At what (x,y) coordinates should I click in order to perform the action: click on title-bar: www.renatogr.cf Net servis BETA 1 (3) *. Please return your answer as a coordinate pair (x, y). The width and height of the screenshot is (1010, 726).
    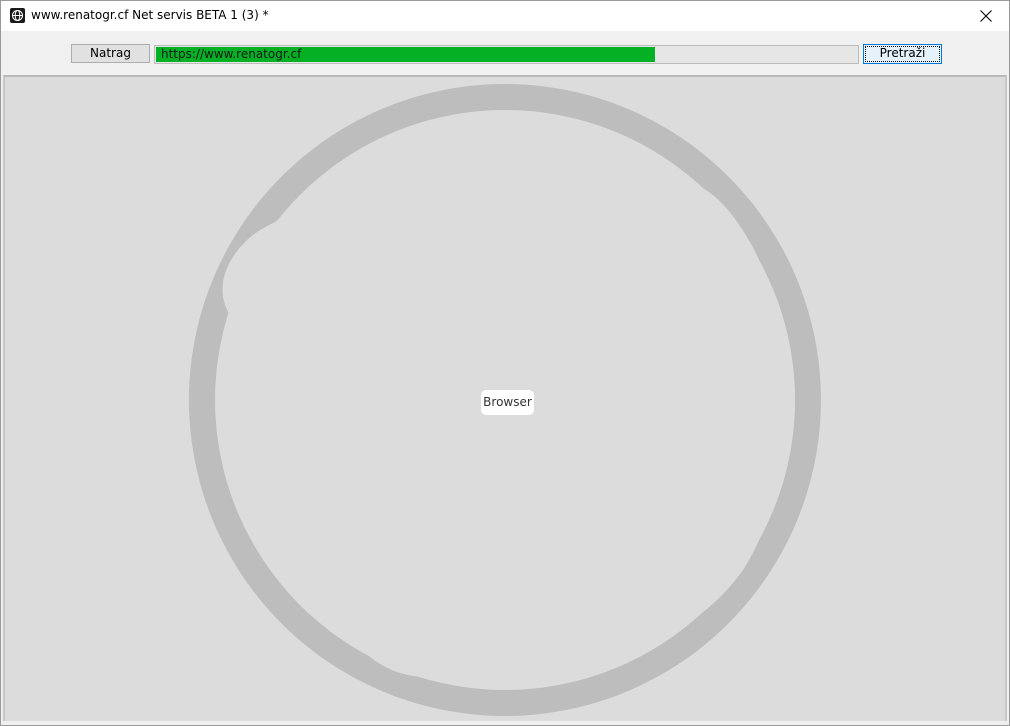
    Looking at the image, I should click on (505, 16).